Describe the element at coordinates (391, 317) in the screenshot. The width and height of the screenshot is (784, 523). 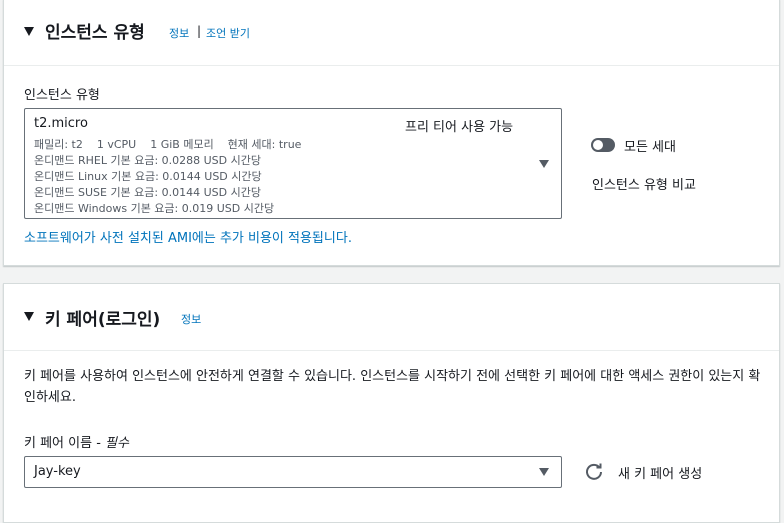
I see `key-pair-header: 키 페어(로그인) 정보` at that location.